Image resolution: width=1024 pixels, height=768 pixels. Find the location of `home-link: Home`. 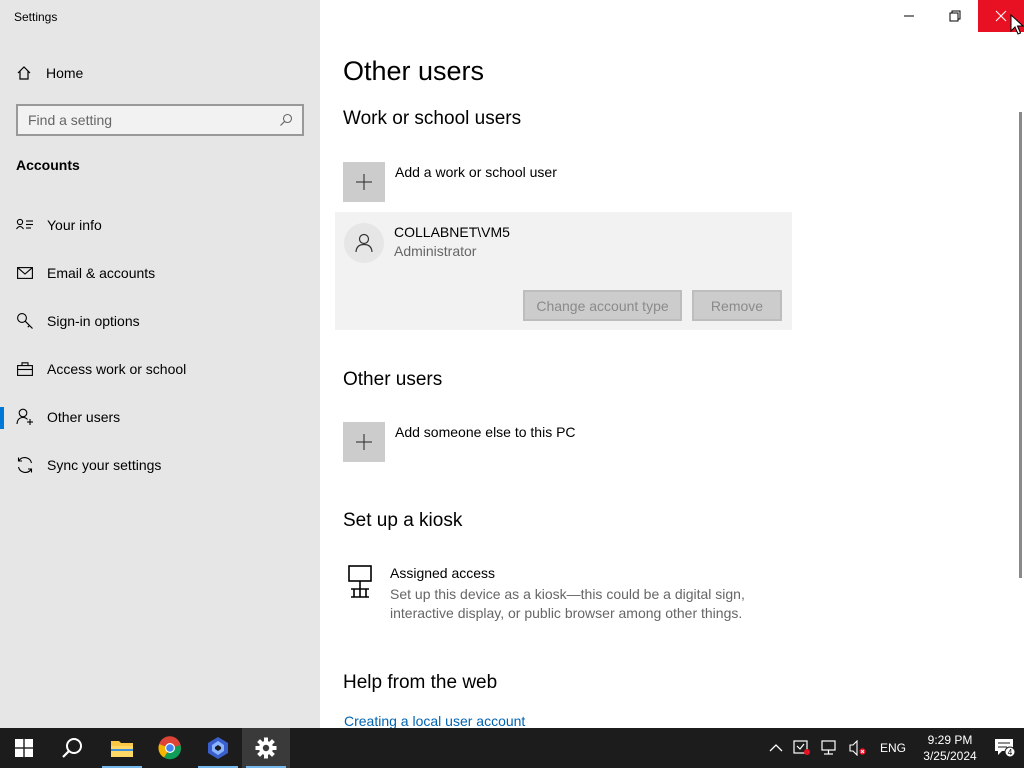

home-link: Home is located at coordinates (49, 73).